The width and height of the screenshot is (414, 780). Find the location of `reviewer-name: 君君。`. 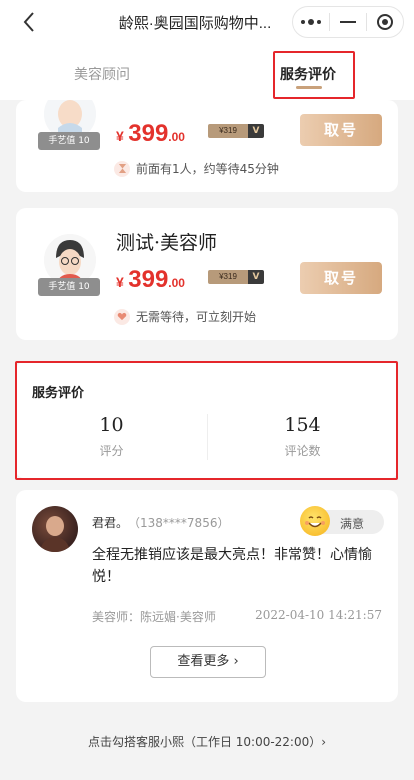

reviewer-name: 君君。 is located at coordinates (110, 523).